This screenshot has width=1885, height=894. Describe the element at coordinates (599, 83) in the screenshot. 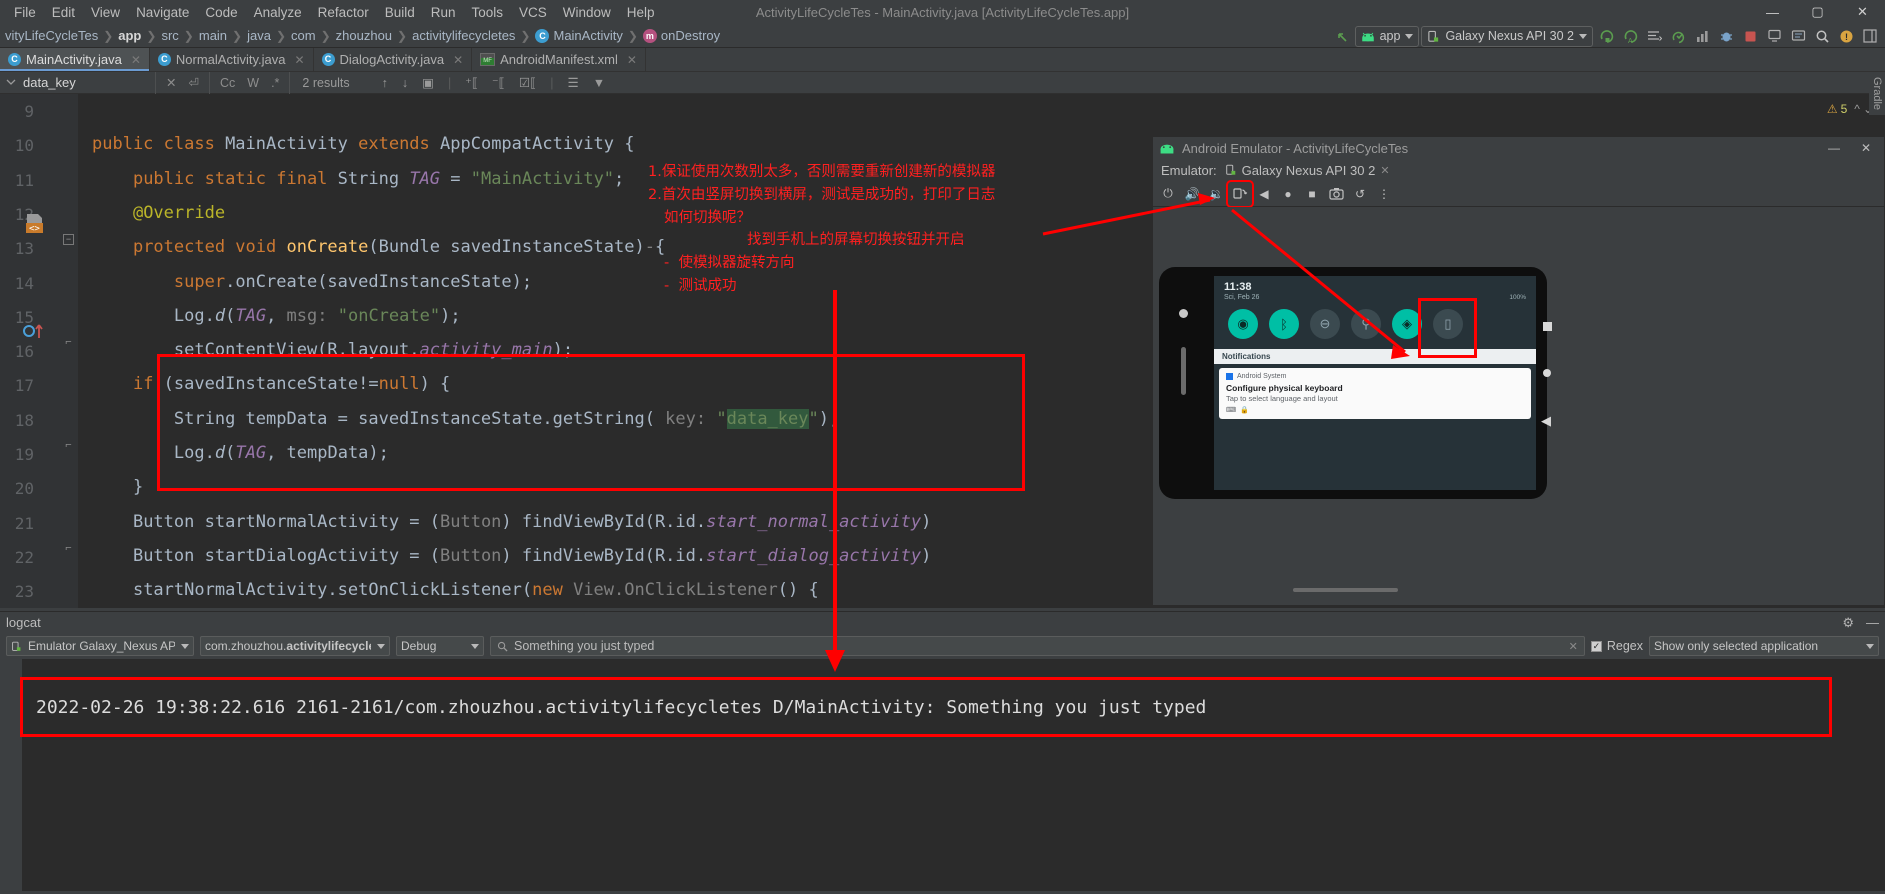

I see `filter-icon: ▼` at that location.